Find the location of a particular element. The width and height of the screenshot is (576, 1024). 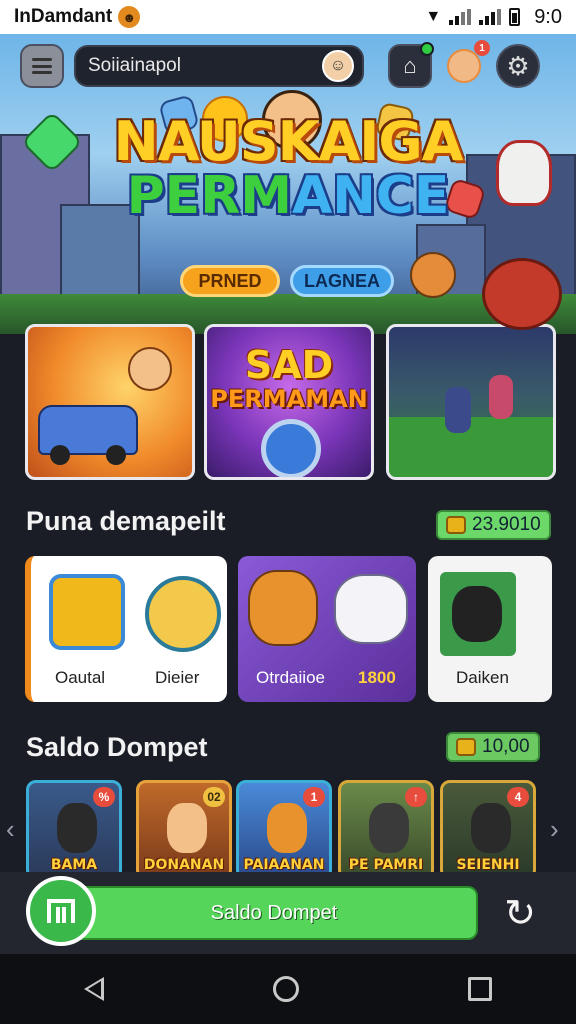

hero-pill-button: LAGNEA is located at coordinates (342, 281).